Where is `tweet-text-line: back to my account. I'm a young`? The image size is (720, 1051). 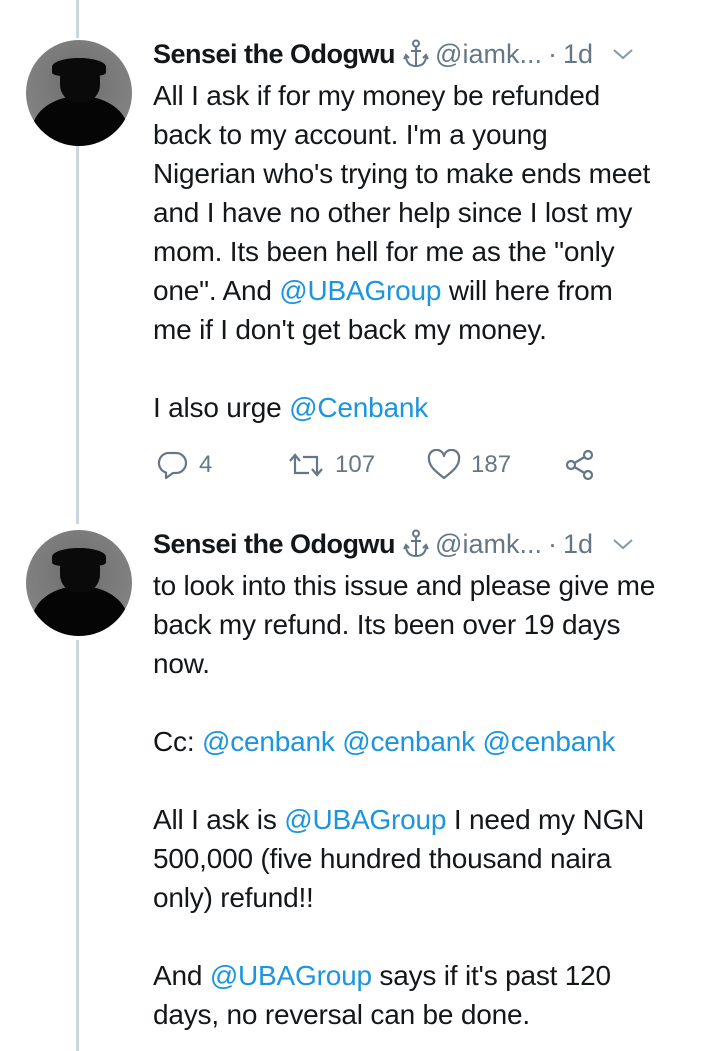 tweet-text-line: back to my account. I'm a young is located at coordinates (430, 134).